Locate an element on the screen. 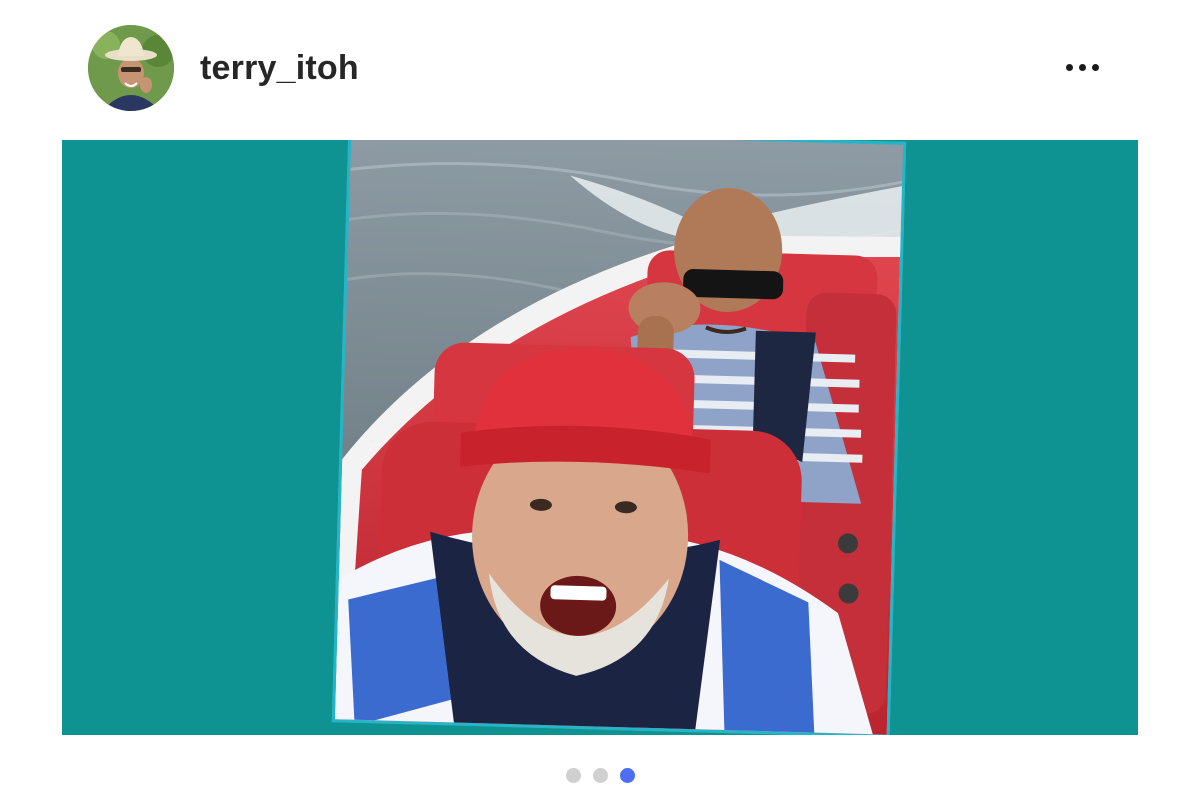  carousel-indicator is located at coordinates (600, 775).